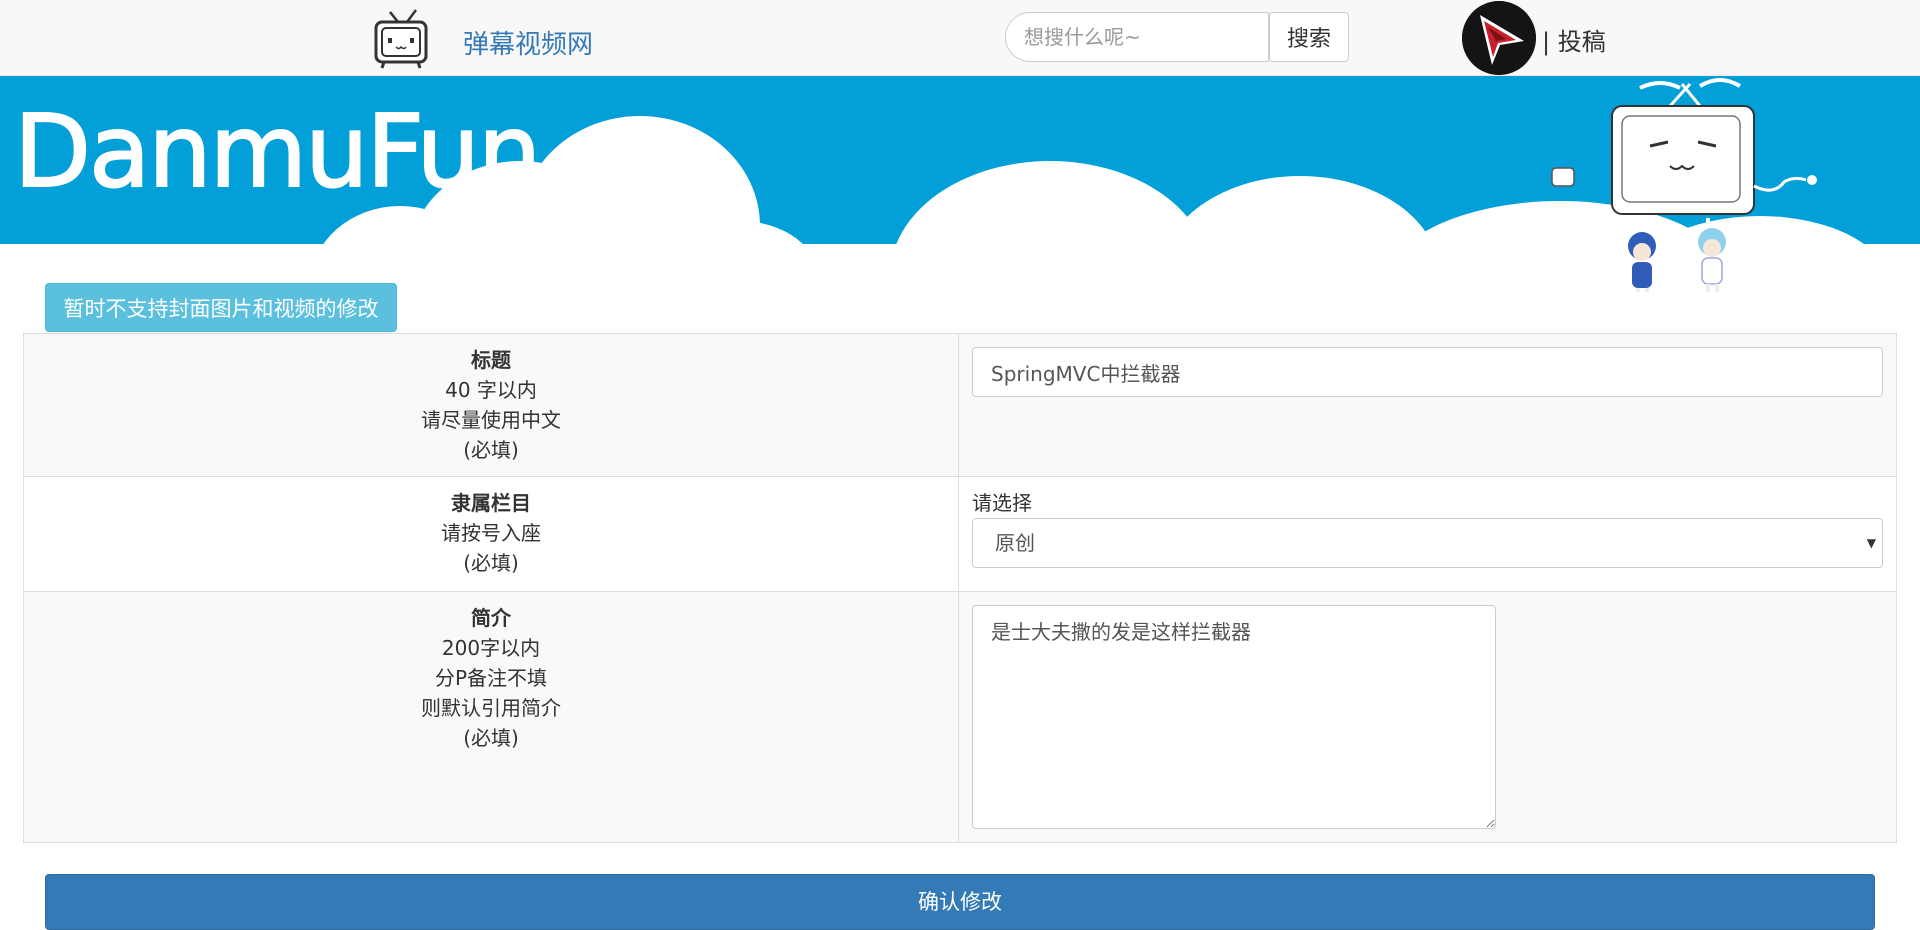 Image resolution: width=1920 pixels, height=930 pixels. I want to click on title-input, so click(1427, 372).